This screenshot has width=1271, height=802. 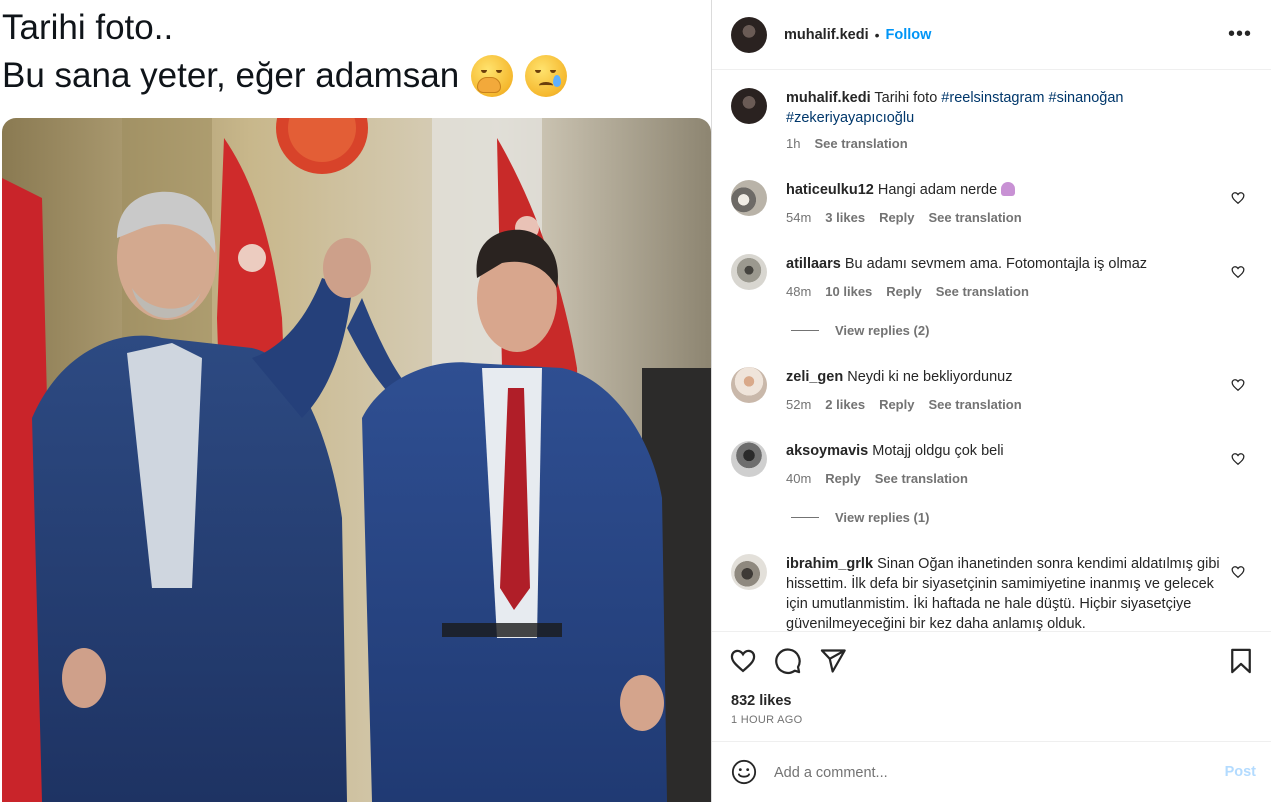 I want to click on emoji-icon, so click(x=744, y=772).